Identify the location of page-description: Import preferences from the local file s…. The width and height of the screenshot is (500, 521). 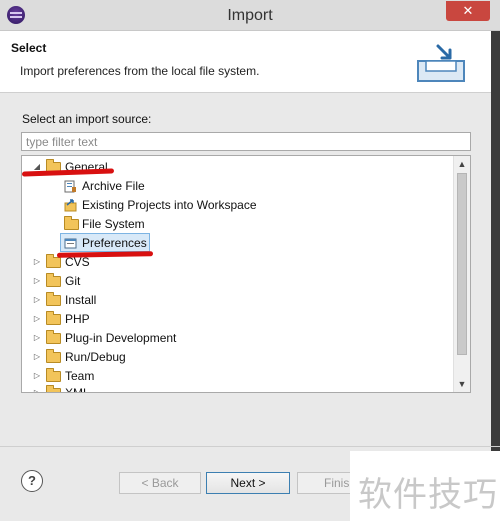
(140, 71).